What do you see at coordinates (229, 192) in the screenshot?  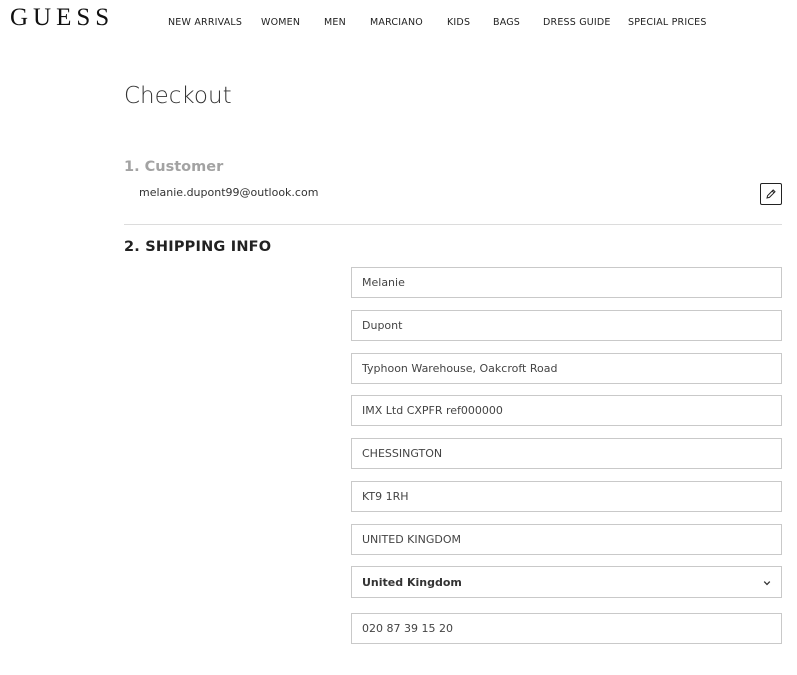 I see `customer-email: melanie.dupont99@outlook.com` at bounding box center [229, 192].